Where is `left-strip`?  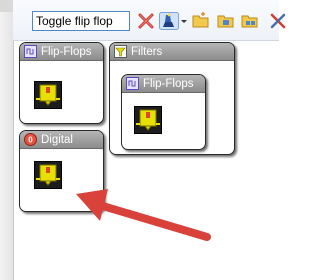
left-strip is located at coordinates (7, 140).